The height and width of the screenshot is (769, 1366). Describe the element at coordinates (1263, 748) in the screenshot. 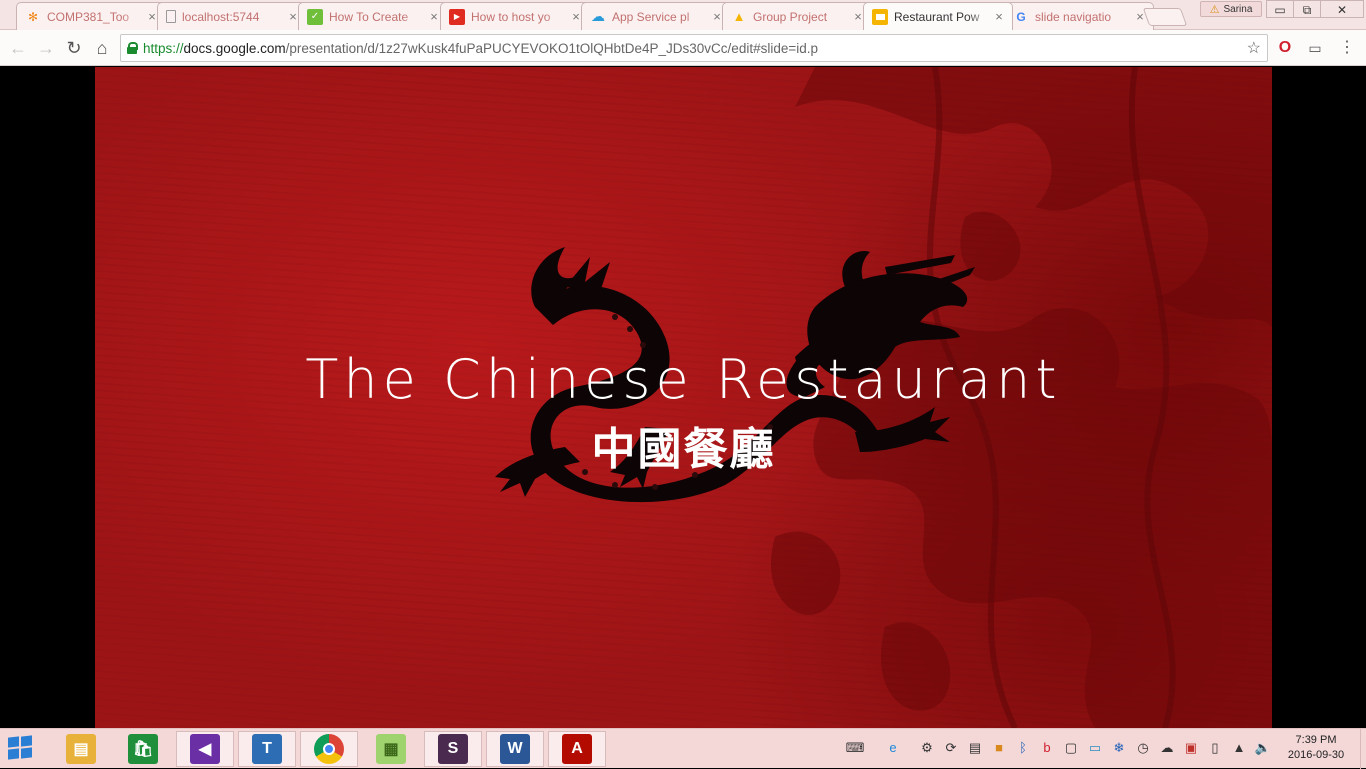

I see `volume-icon: 🔈` at that location.